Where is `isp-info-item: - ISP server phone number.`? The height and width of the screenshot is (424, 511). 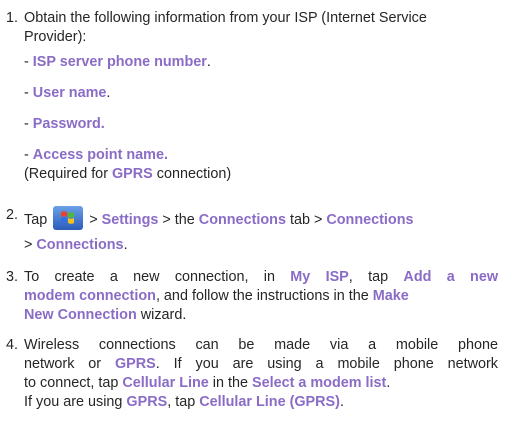
isp-info-item: - ISP server phone number. is located at coordinates (117, 62).